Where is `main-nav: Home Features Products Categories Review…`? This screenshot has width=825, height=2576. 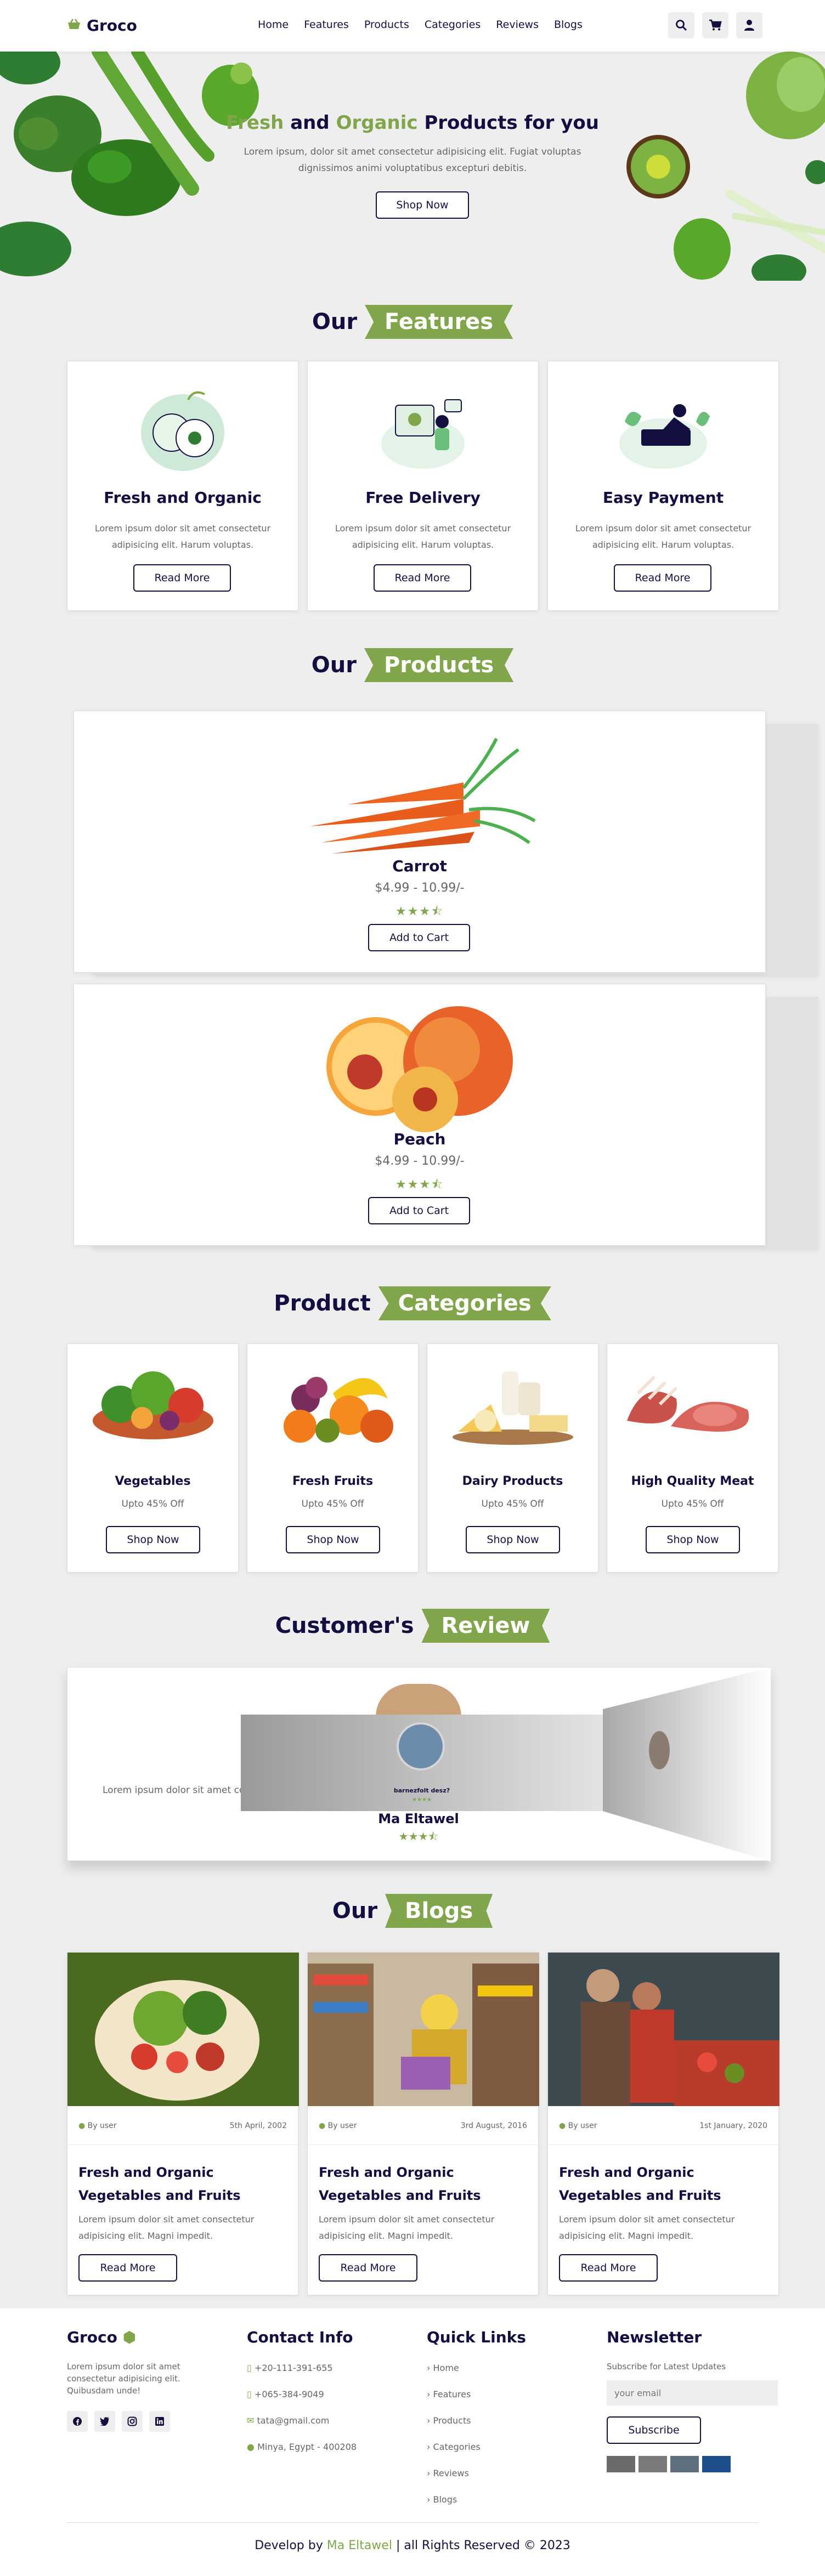 main-nav: Home Features Products Categories Review… is located at coordinates (420, 25).